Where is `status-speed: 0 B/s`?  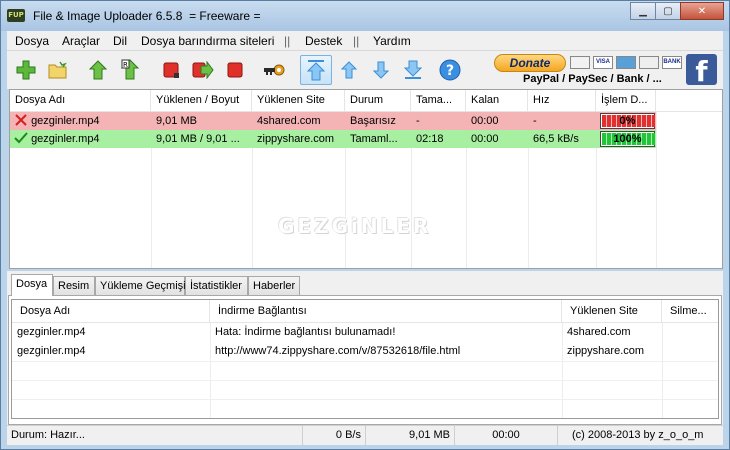 status-speed: 0 B/s is located at coordinates (334, 435).